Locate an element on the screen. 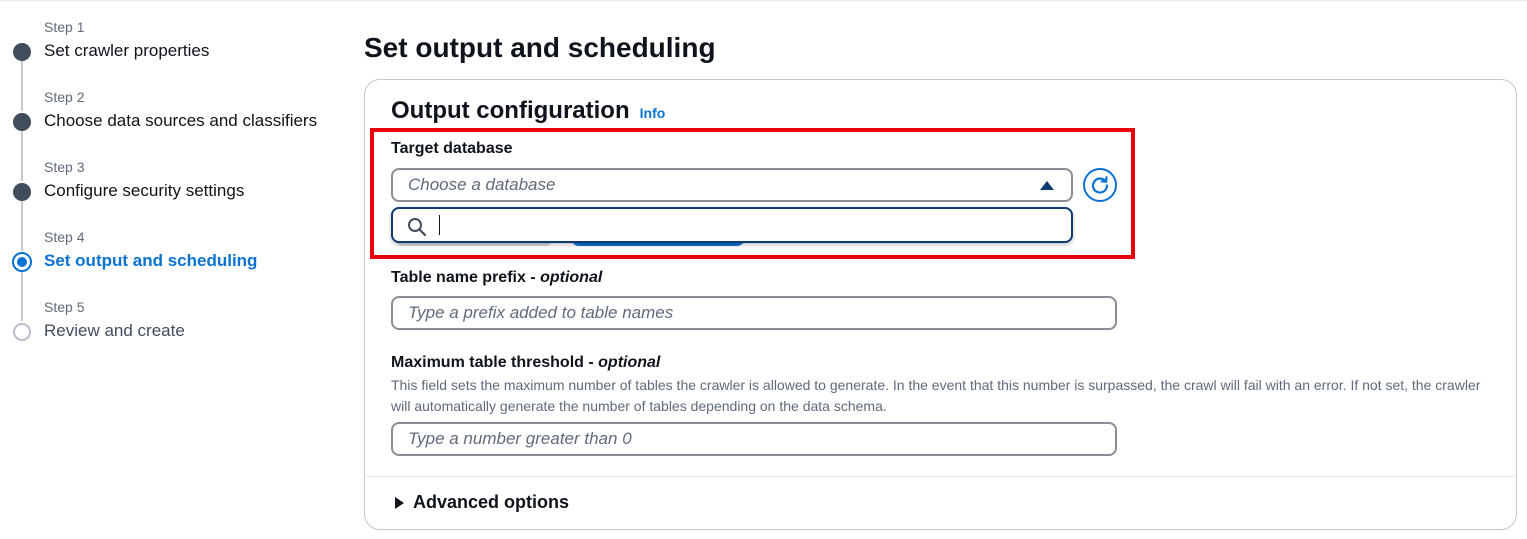  caret-right-icon is located at coordinates (399, 502).